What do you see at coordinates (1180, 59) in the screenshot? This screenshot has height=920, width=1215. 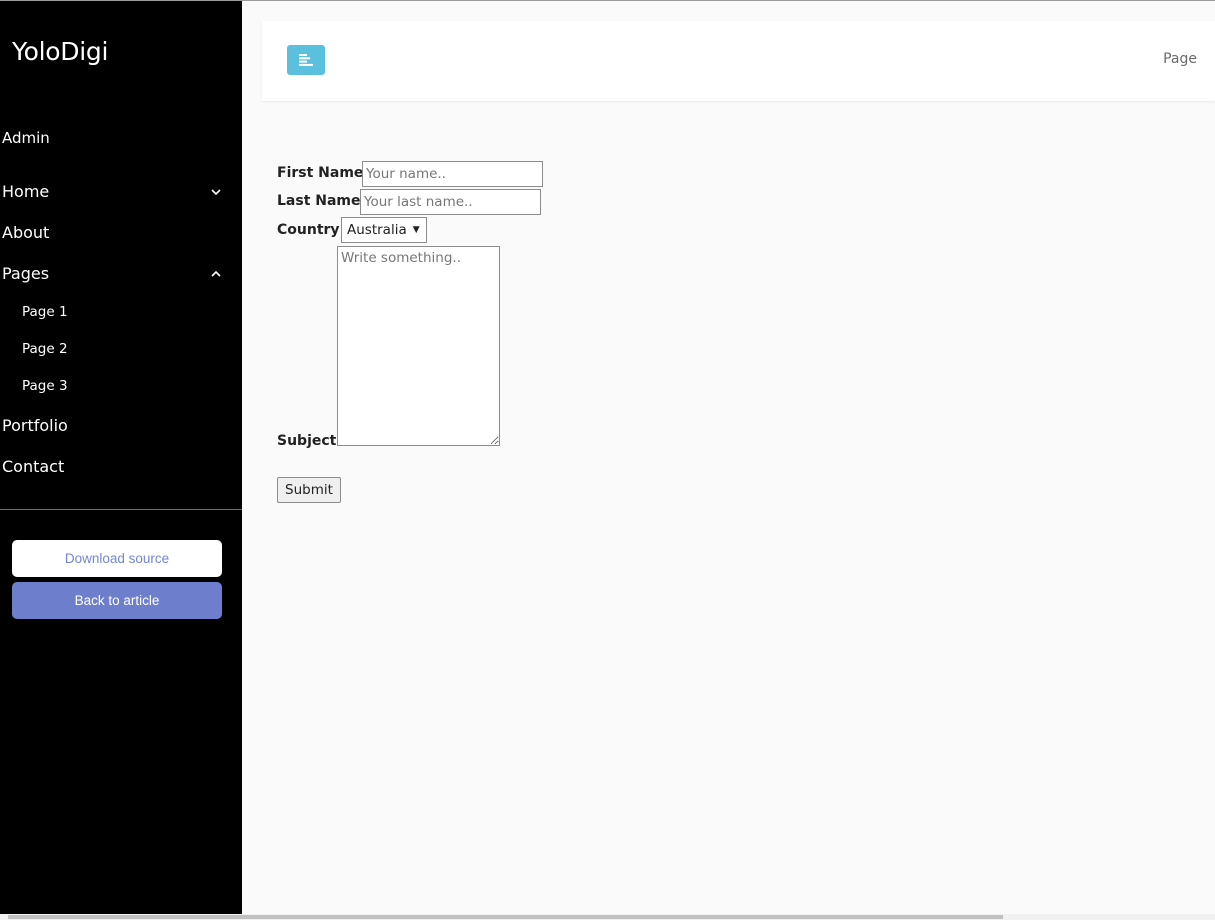 I see `nav-link-page: Page` at bounding box center [1180, 59].